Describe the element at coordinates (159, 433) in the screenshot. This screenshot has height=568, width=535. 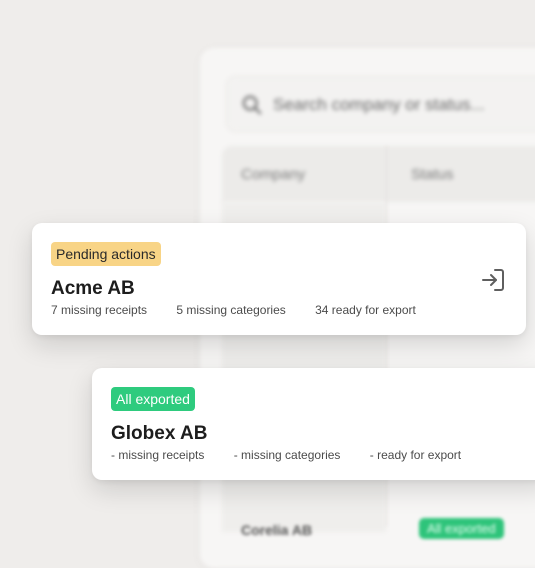
I see `company-name: Globex AB` at that location.